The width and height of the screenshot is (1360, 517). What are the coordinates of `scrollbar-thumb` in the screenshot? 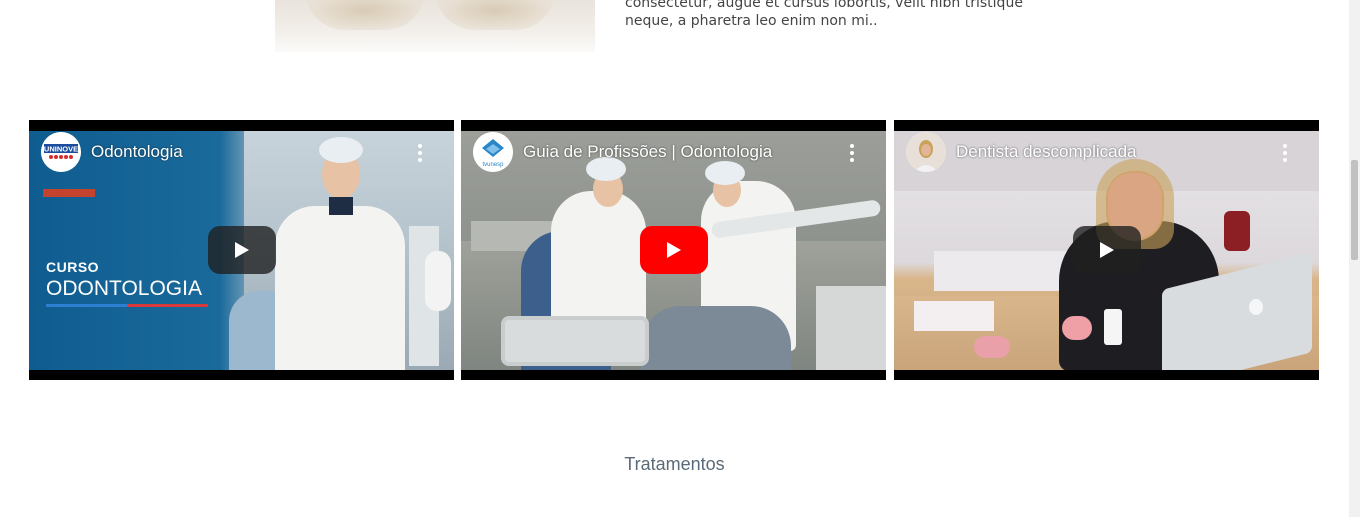 It's located at (1354, 210).